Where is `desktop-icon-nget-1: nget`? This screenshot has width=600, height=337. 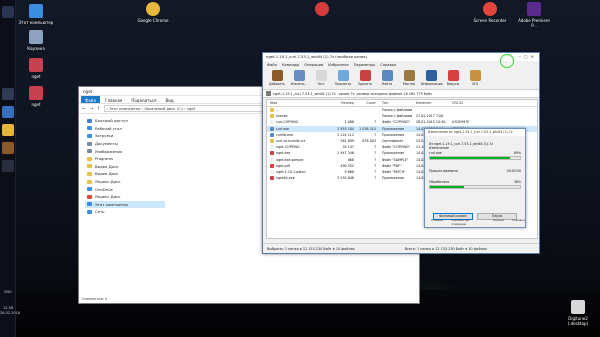 desktop-icon-nget-1: nget is located at coordinates (36, 68).